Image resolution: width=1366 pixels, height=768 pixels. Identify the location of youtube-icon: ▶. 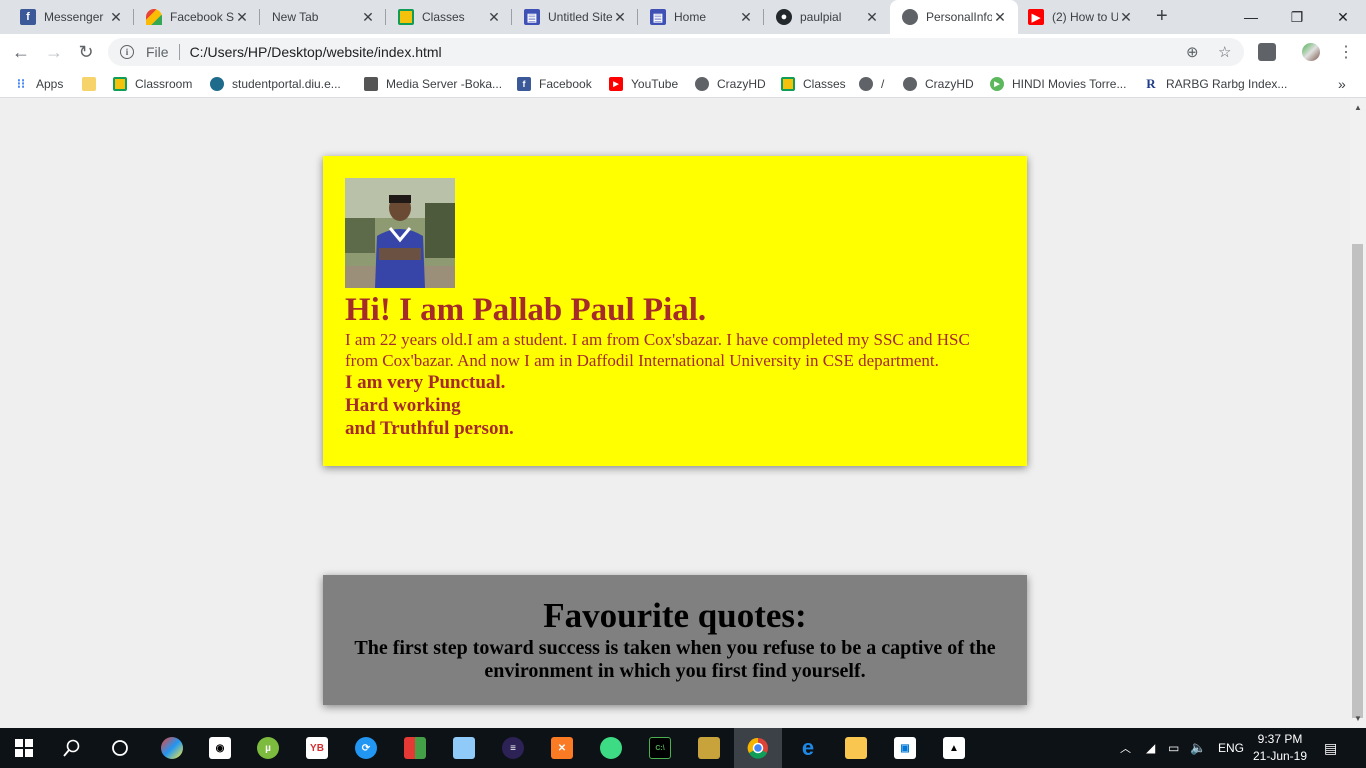
(1036, 17).